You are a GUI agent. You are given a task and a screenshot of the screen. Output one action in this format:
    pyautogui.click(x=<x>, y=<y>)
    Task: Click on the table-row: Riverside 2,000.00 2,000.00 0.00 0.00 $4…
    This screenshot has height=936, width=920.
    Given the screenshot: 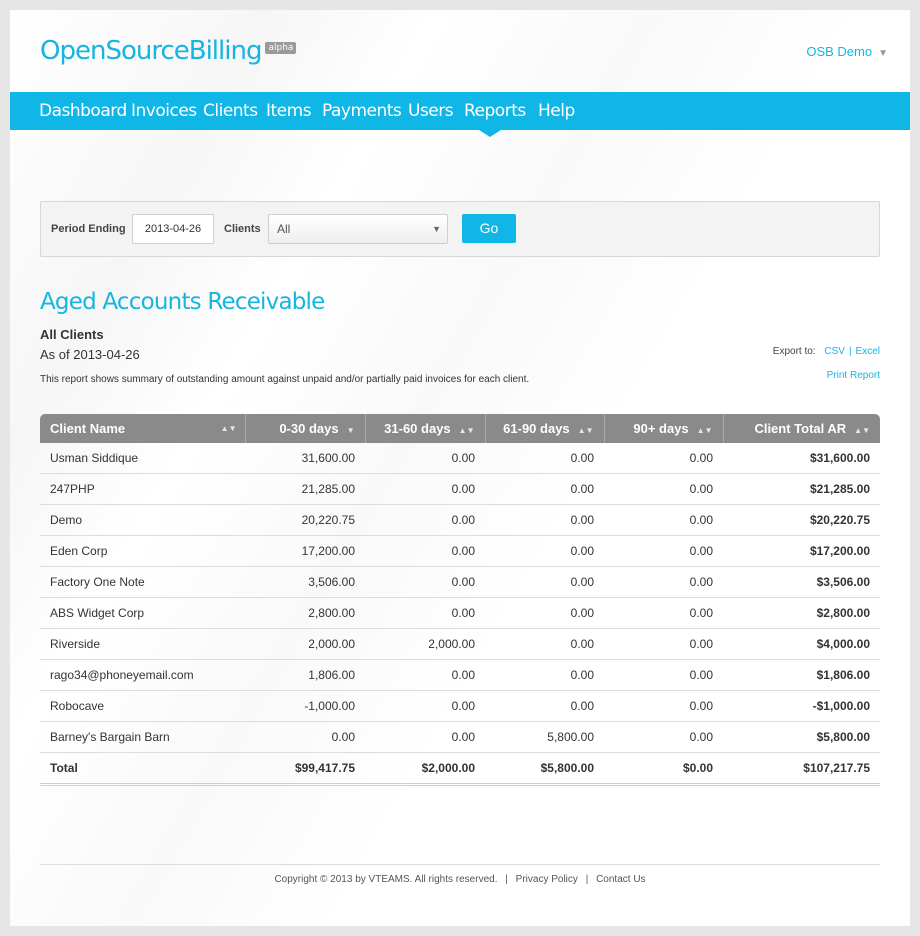 What is the action you would take?
    pyautogui.click(x=460, y=644)
    